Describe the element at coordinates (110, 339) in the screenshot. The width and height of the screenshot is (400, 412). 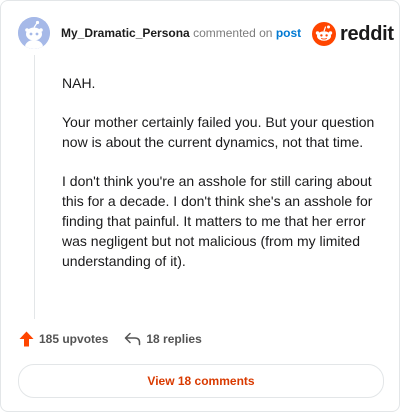
I see `comment-actions: 185 upvotes 18 replies` at that location.